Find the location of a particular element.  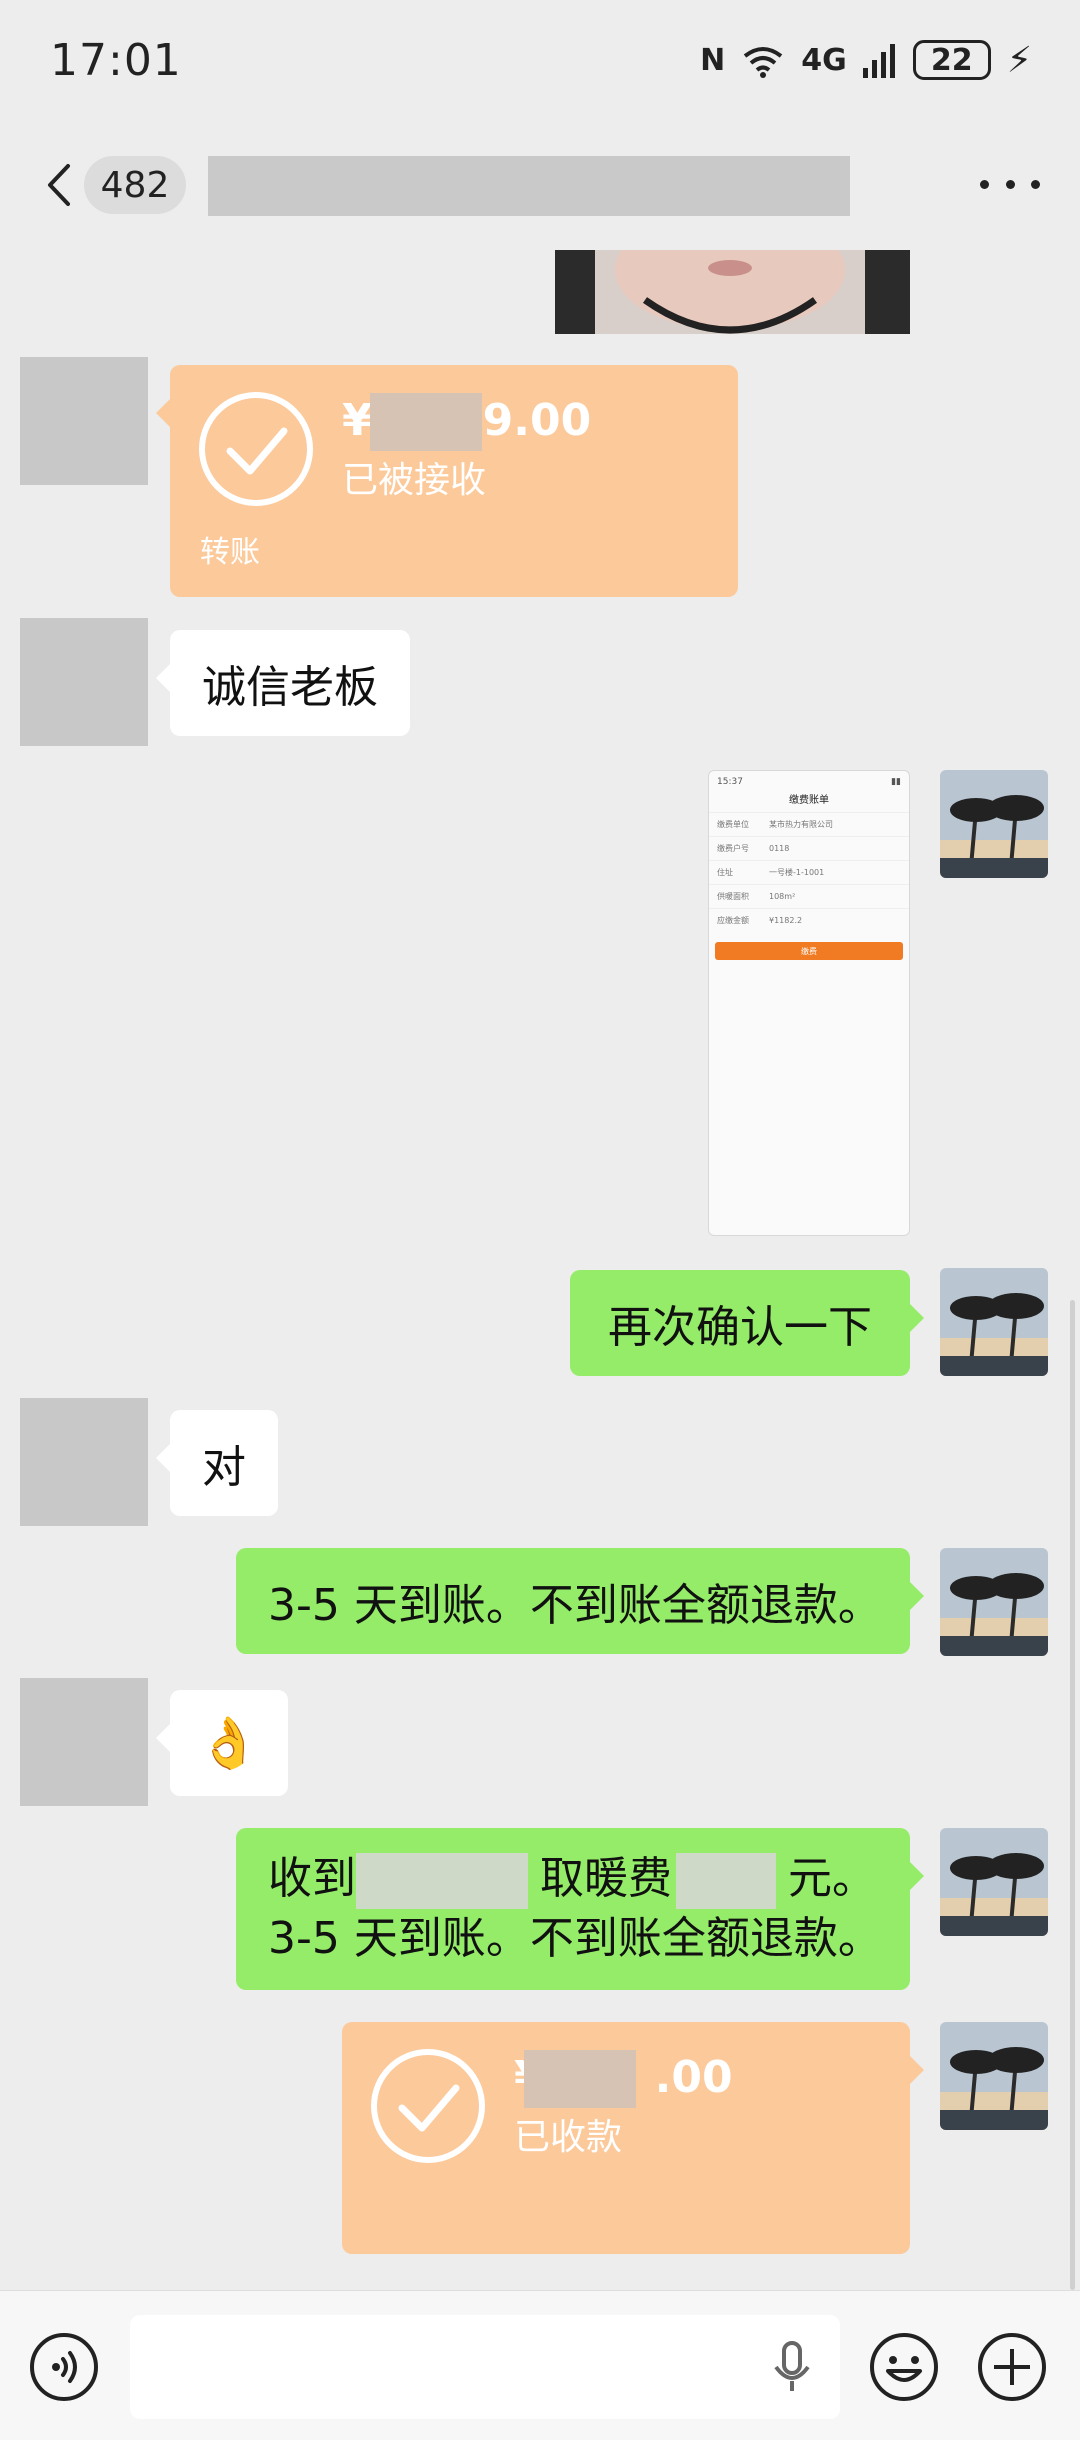

message-text-line1: 收到 取暖费 元。 is located at coordinates (572, 1879).